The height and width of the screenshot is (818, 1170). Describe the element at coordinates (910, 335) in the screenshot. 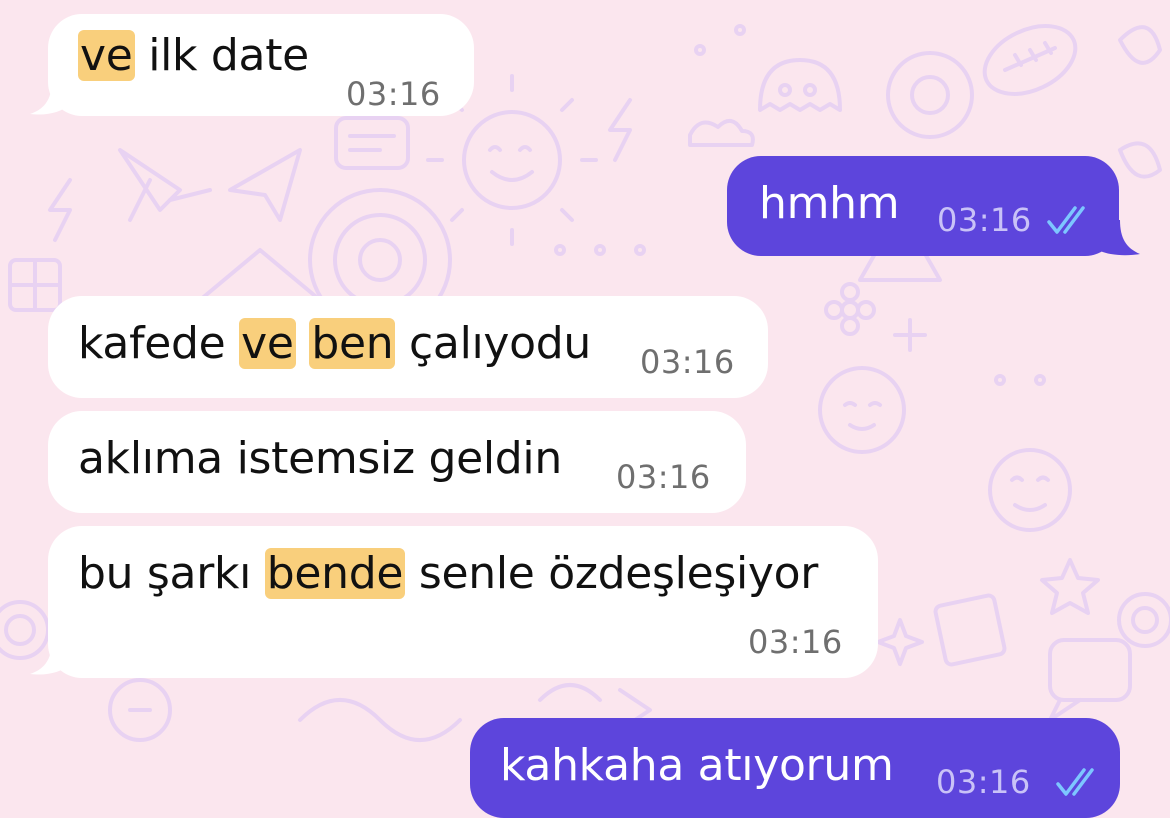

I see `plus-doodle-icon` at that location.